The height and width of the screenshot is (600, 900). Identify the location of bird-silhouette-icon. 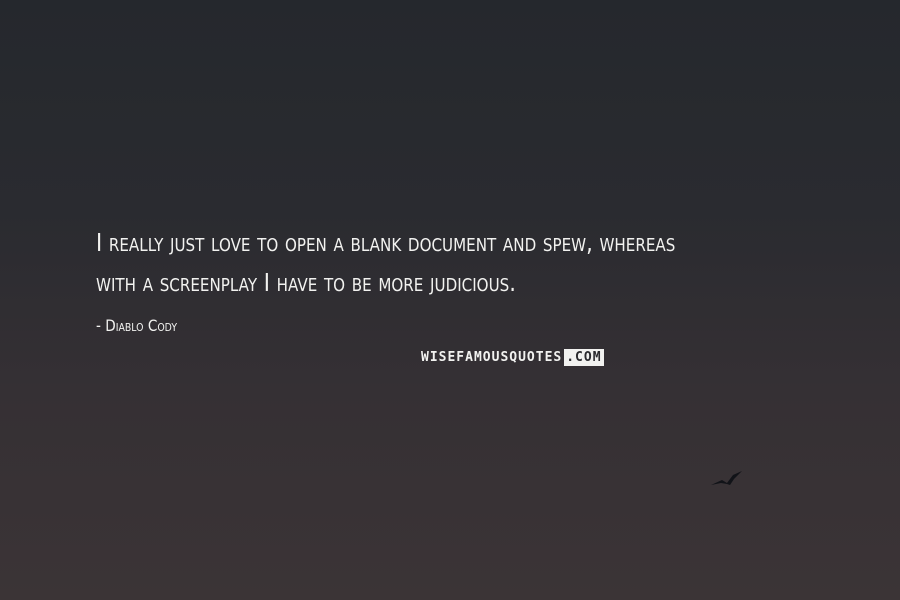
(726, 478).